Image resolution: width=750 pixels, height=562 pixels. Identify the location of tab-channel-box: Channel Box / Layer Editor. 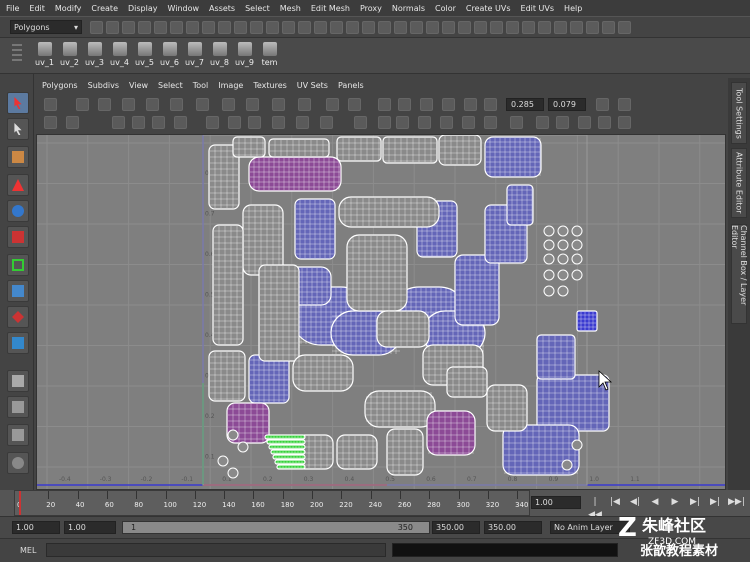
(739, 274).